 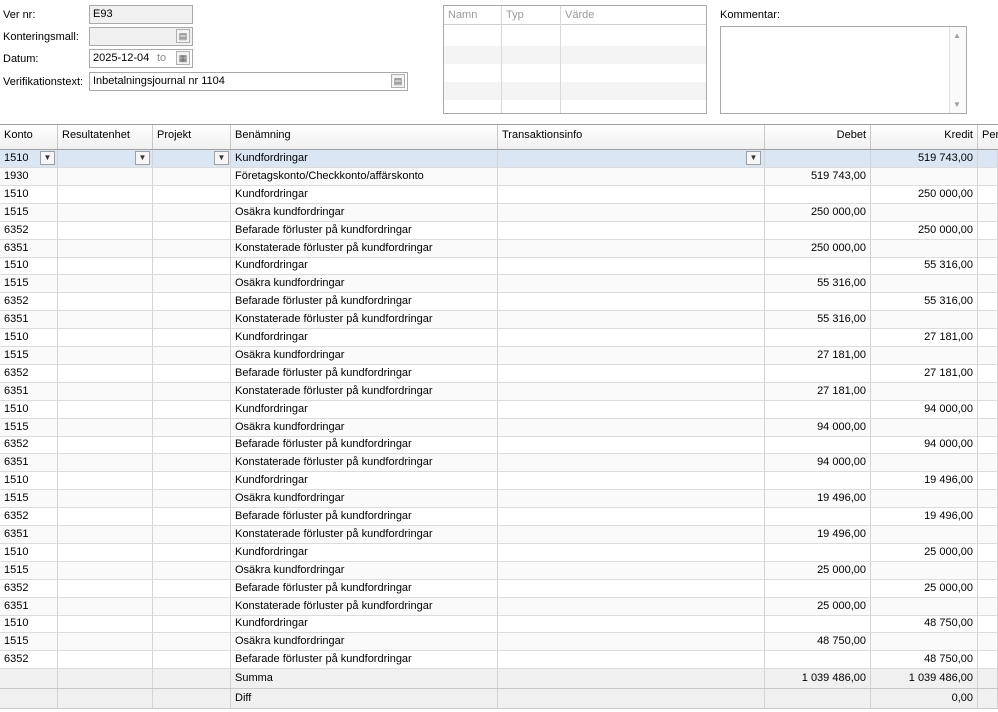 I want to click on debet-cell: 25 000,00, so click(x=818, y=570).